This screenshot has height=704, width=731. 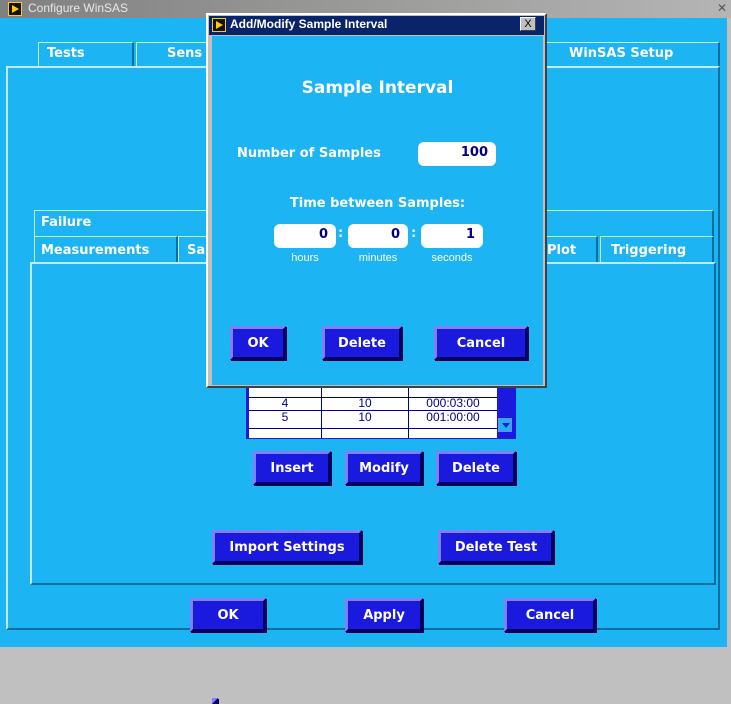 I want to click on dialog-delete-button: Delete, so click(x=362, y=343).